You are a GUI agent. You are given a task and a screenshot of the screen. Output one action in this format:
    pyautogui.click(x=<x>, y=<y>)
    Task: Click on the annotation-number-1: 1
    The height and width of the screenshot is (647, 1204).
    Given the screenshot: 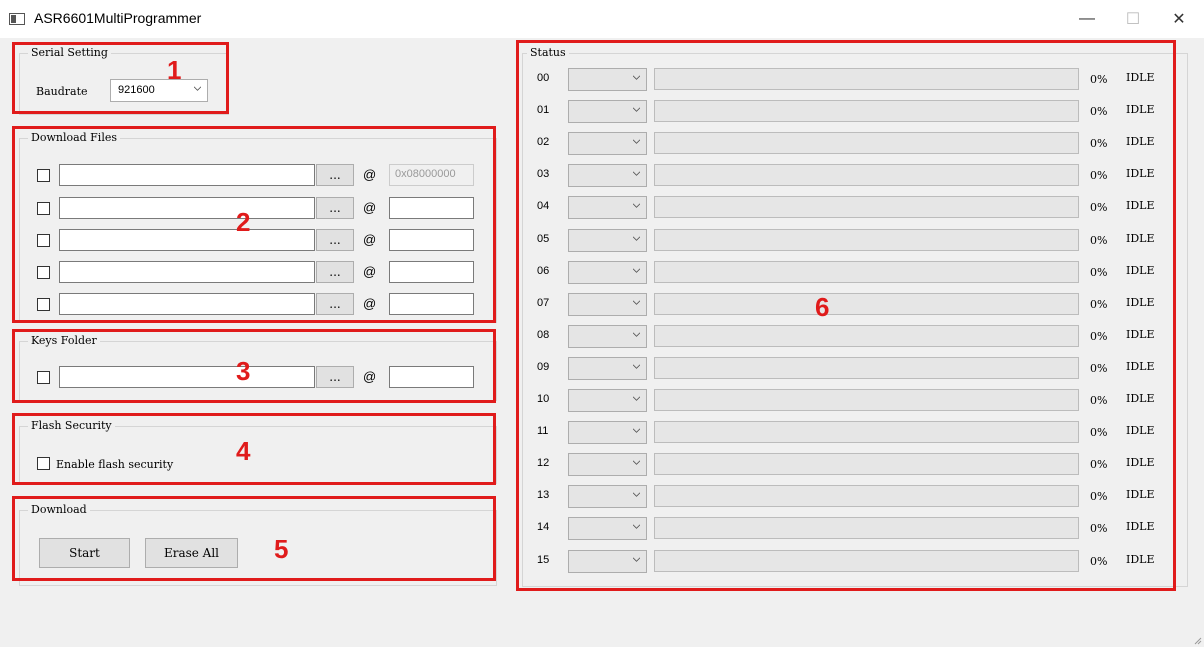 What is the action you would take?
    pyautogui.click(x=174, y=70)
    